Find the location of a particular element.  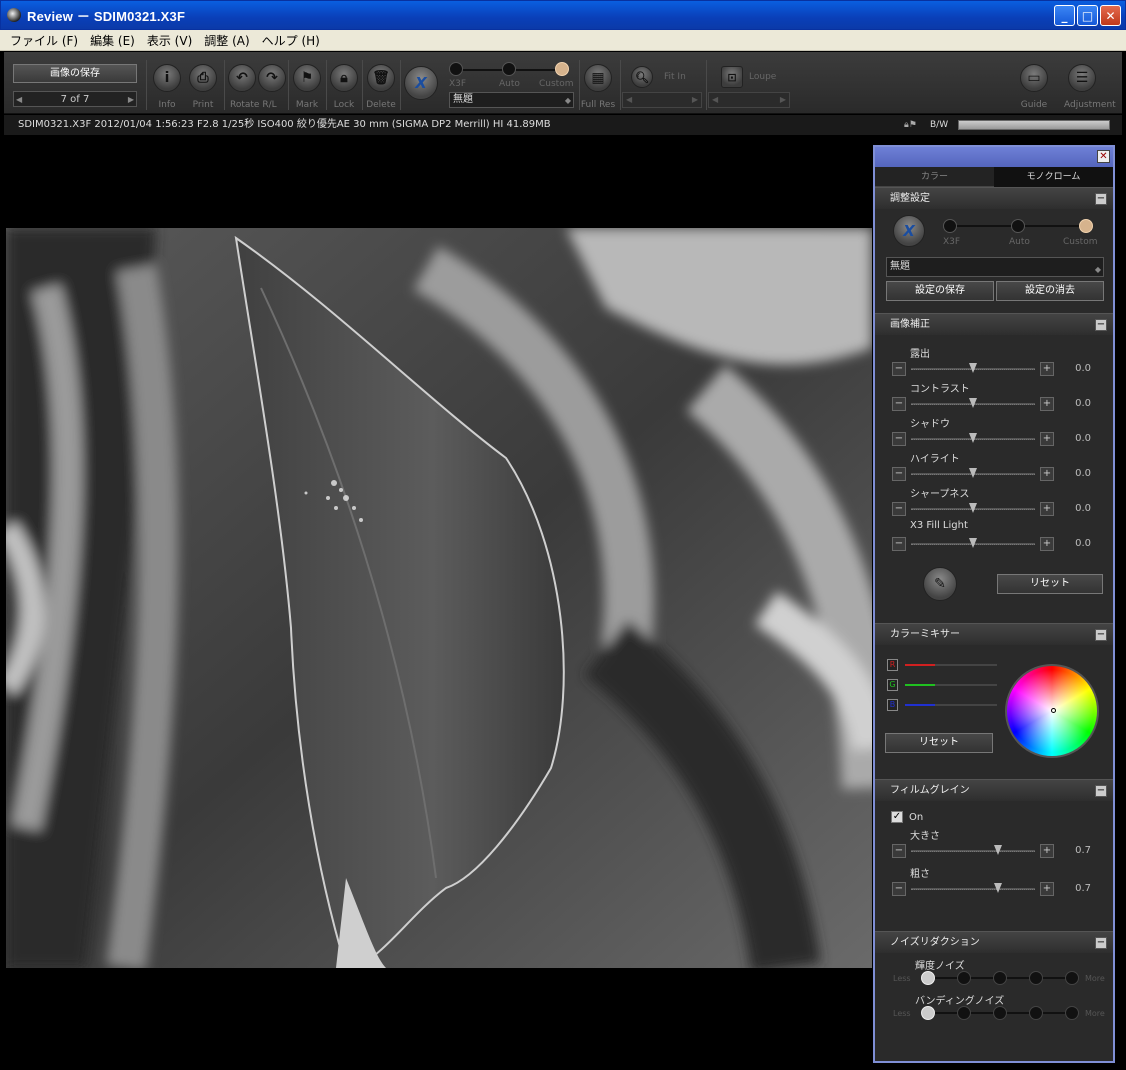

mixer-channel-row: G is located at coordinates (947, 686).